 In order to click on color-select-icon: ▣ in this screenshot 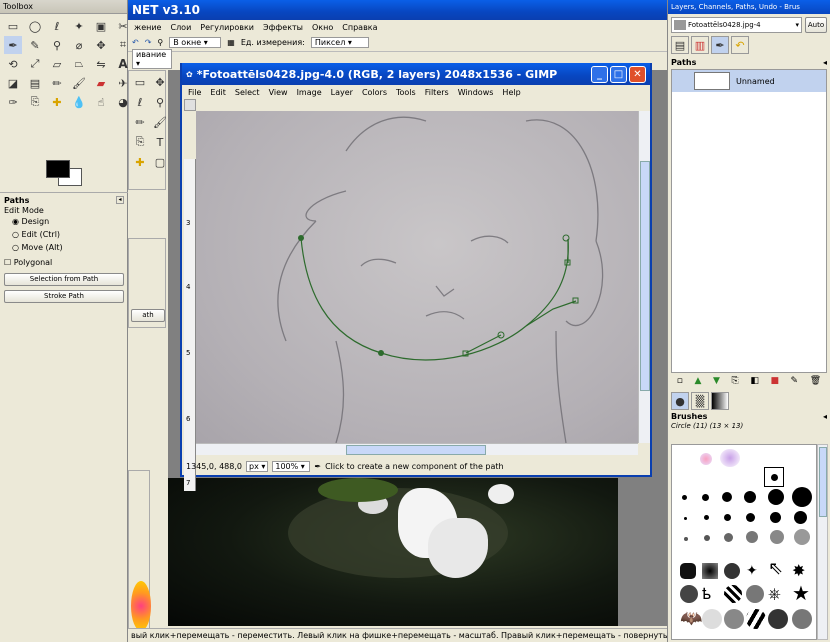, I will do `click(101, 26)`.